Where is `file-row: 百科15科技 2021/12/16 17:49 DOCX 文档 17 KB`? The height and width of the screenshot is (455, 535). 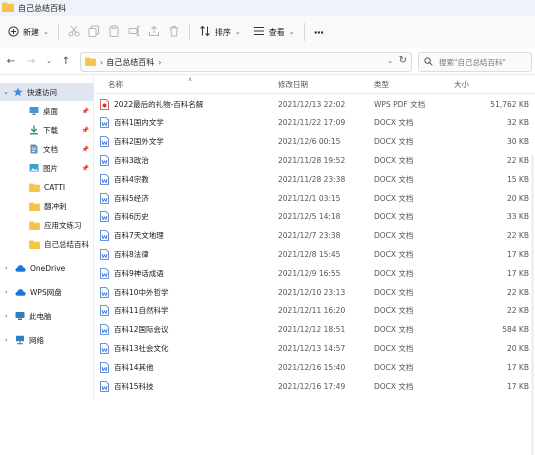
file-row: 百科15科技 2021/12/16 17:49 DOCX 文档 17 KB is located at coordinates (314, 386).